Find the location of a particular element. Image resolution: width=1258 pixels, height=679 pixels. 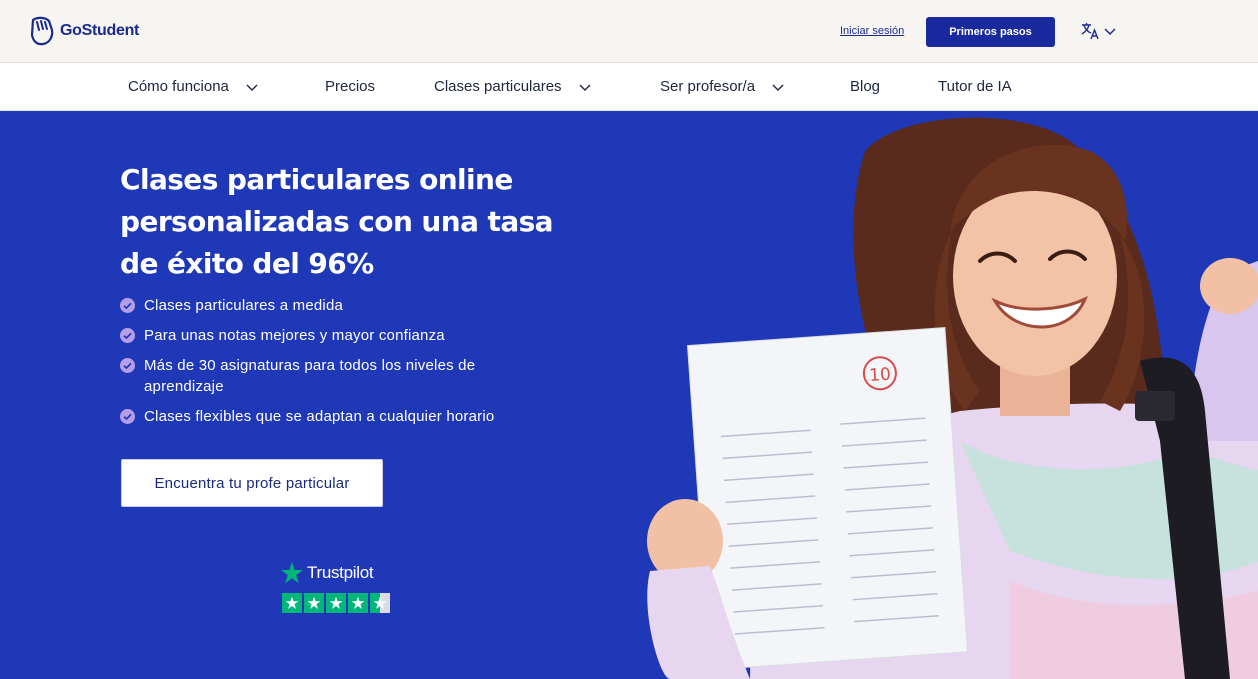

trustpilot-name: Trustpilot is located at coordinates (340, 572).